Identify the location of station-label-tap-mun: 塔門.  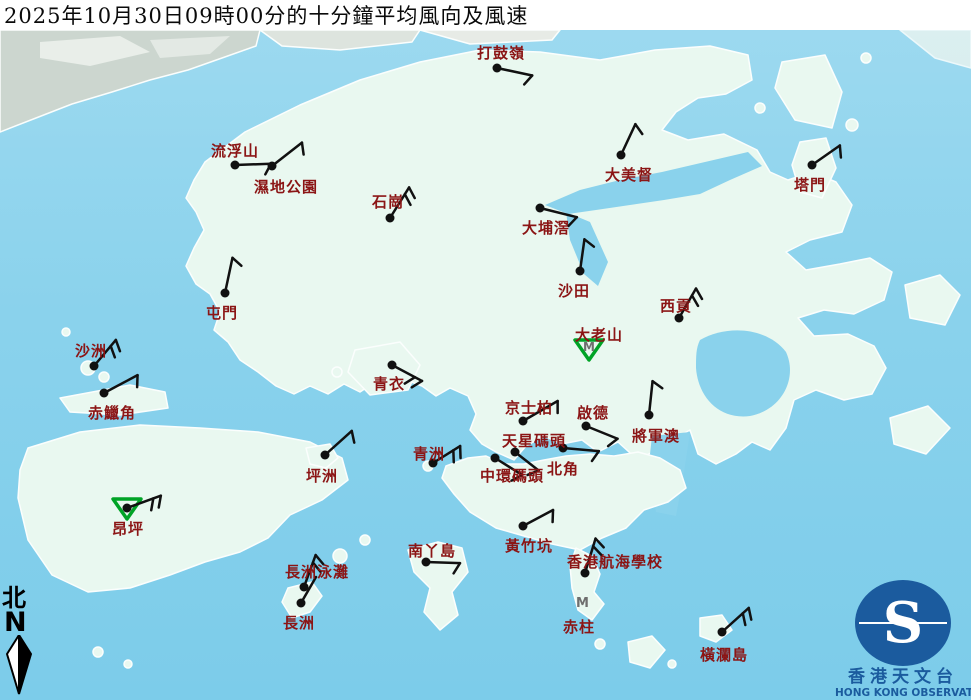
(810, 185).